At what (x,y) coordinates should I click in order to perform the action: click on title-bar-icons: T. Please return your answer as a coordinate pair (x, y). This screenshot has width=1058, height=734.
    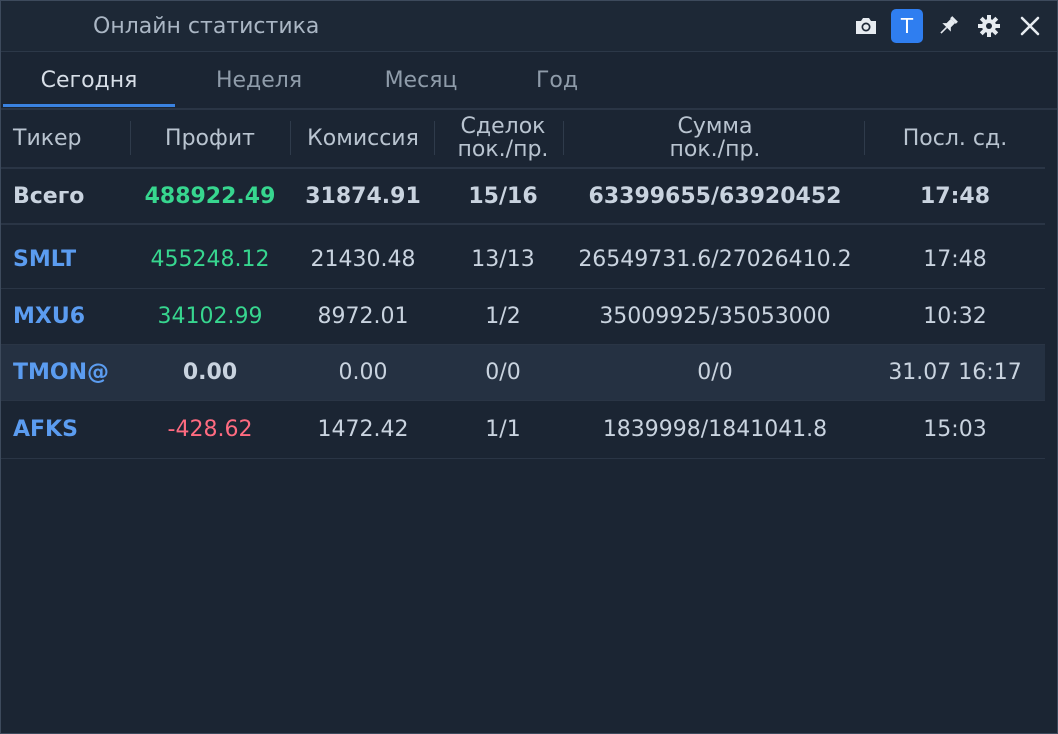
    Looking at the image, I should click on (944, 26).